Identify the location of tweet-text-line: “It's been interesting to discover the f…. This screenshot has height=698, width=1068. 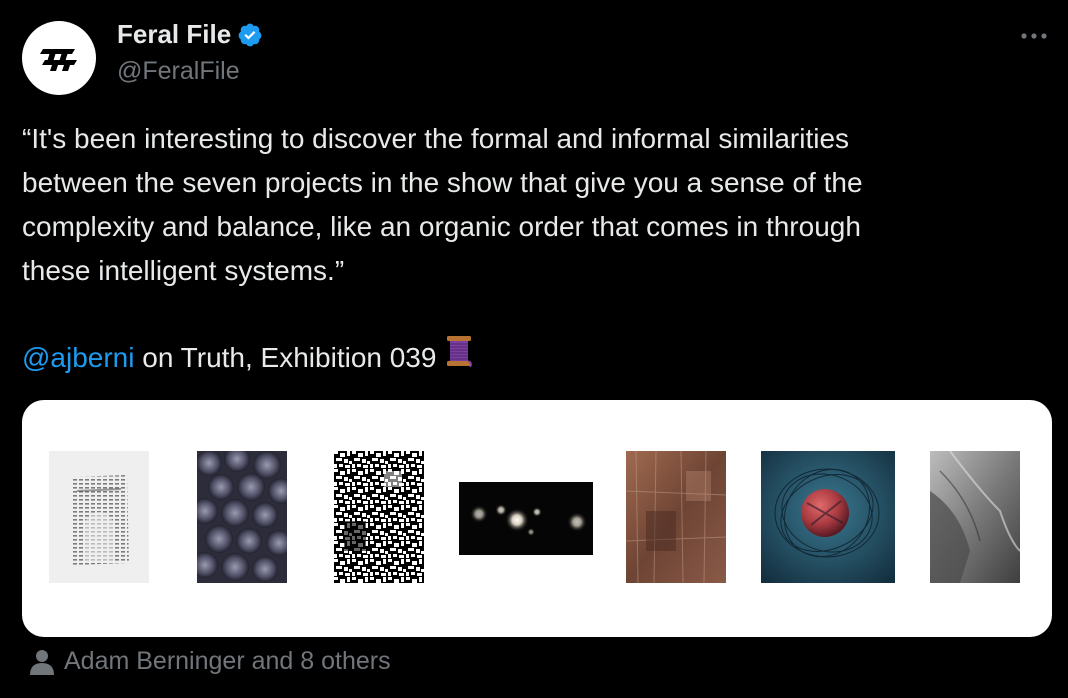
(436, 138).